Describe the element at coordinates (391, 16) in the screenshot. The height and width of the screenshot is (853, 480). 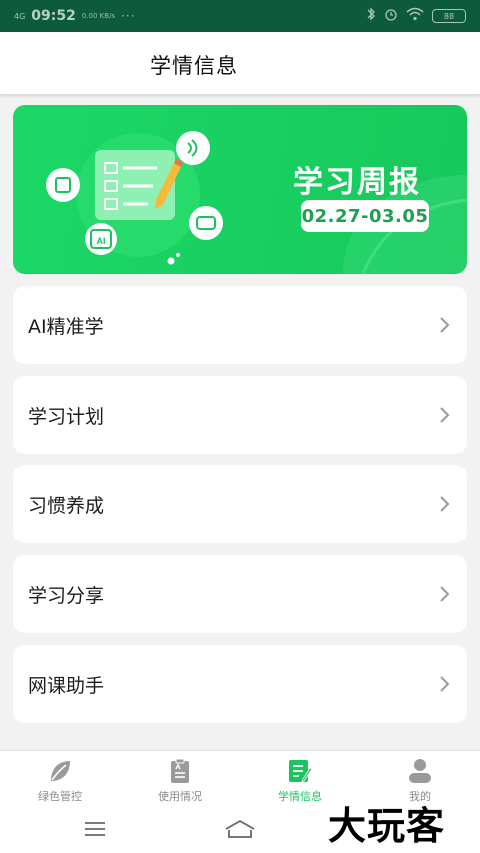
I see `alarm-icon` at that location.